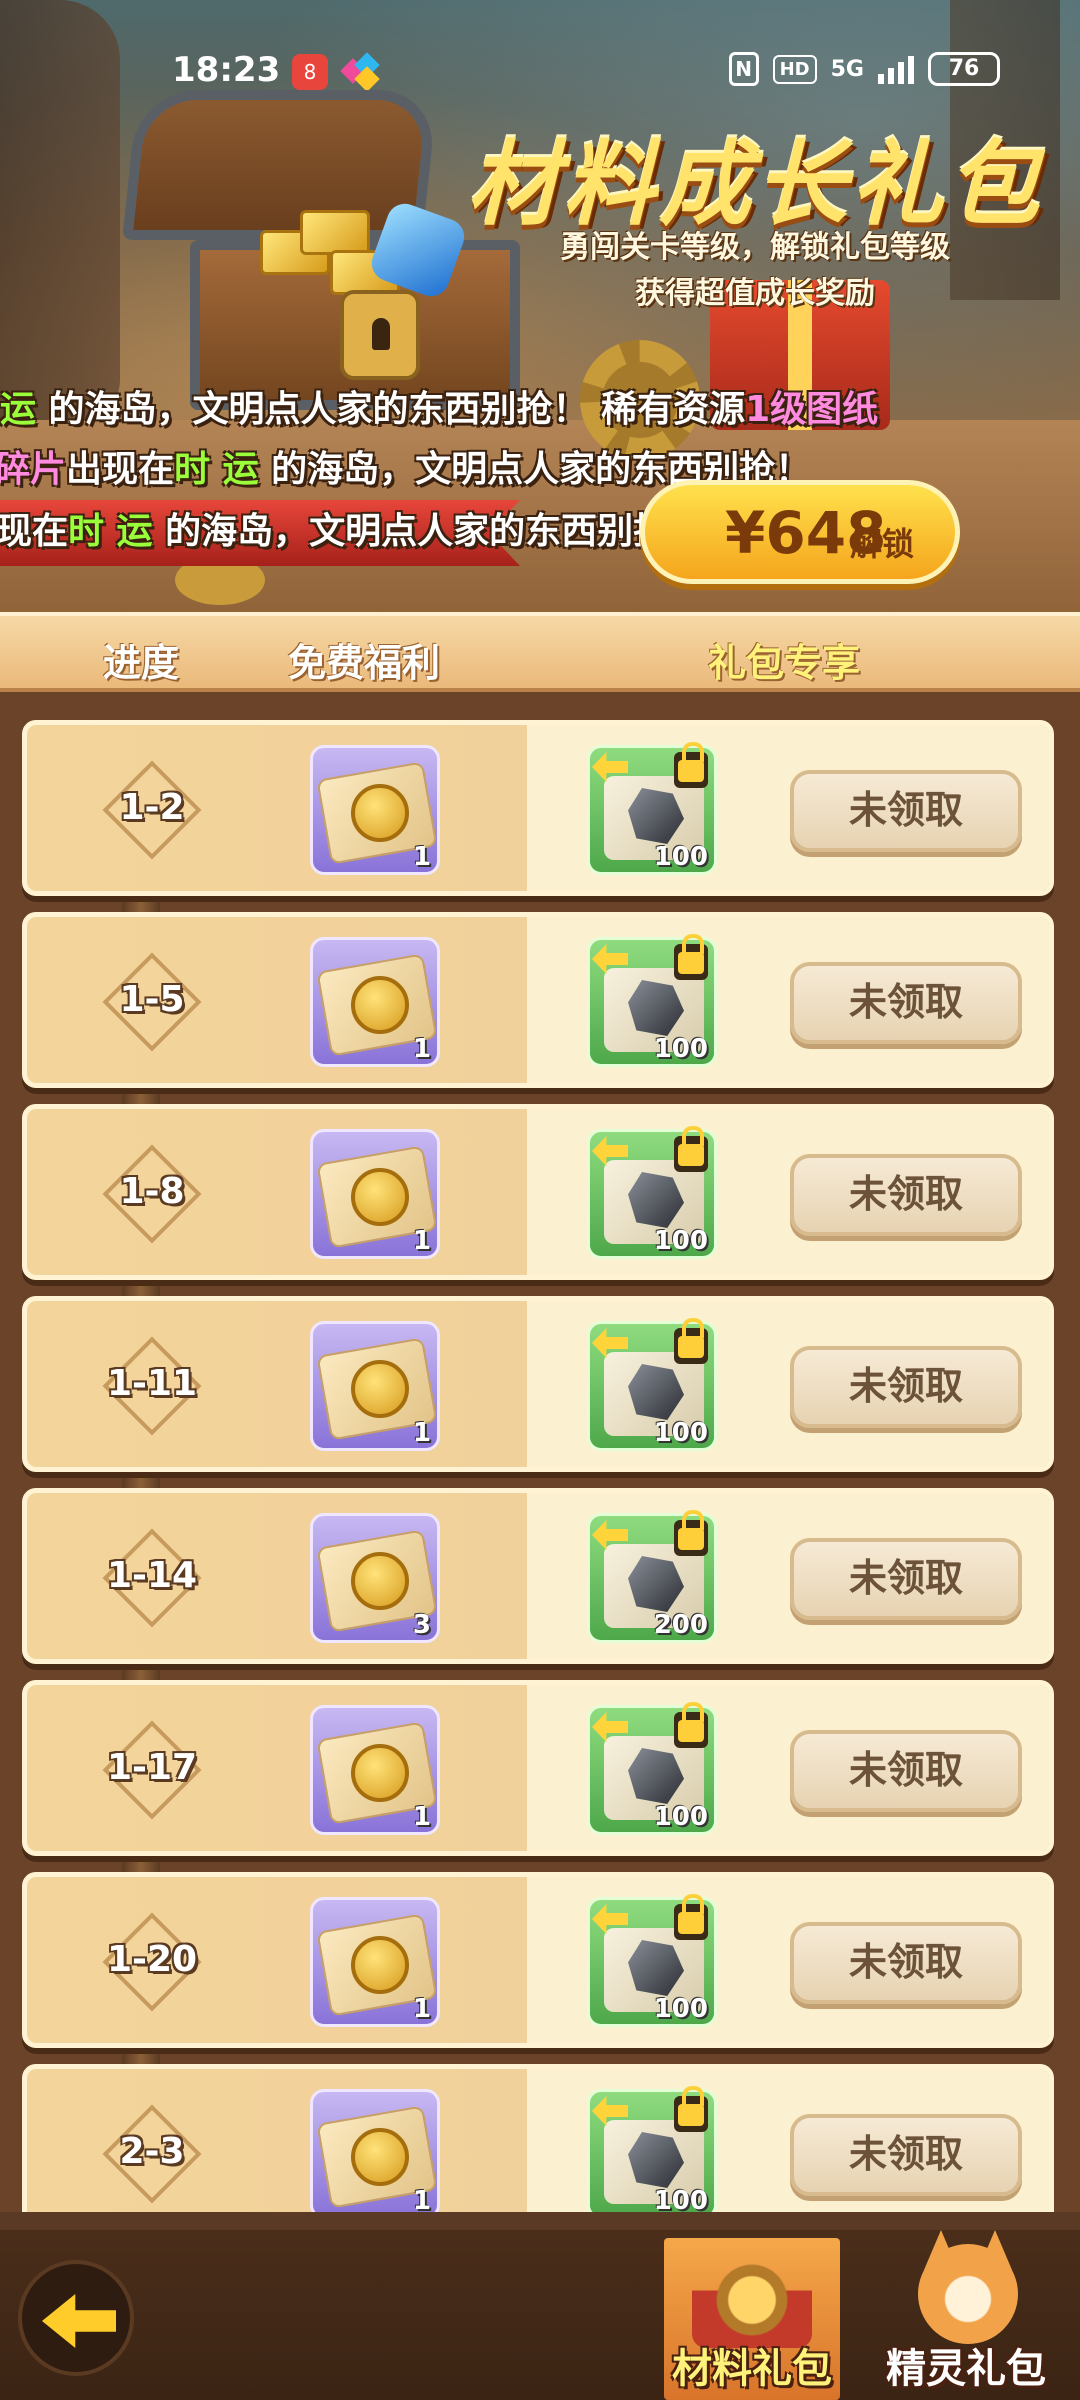 Image resolution: width=1080 pixels, height=2400 pixels. What do you see at coordinates (152, 1191) in the screenshot?
I see `level-label: 1-8` at bounding box center [152, 1191].